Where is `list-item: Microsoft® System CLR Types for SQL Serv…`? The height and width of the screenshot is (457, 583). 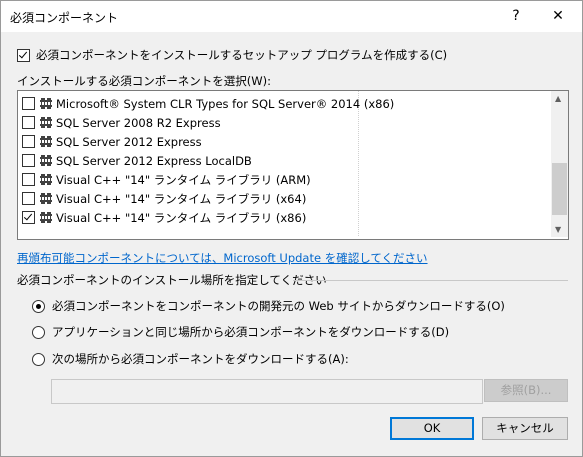
list-item: Microsoft® System CLR Types for SQL Serv… is located at coordinates (208, 103).